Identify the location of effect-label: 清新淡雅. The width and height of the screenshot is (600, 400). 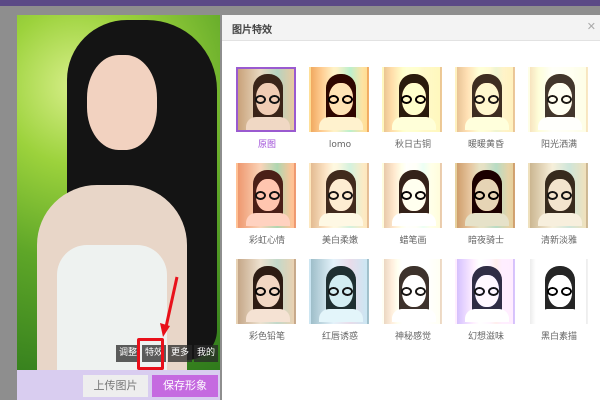
(558, 241).